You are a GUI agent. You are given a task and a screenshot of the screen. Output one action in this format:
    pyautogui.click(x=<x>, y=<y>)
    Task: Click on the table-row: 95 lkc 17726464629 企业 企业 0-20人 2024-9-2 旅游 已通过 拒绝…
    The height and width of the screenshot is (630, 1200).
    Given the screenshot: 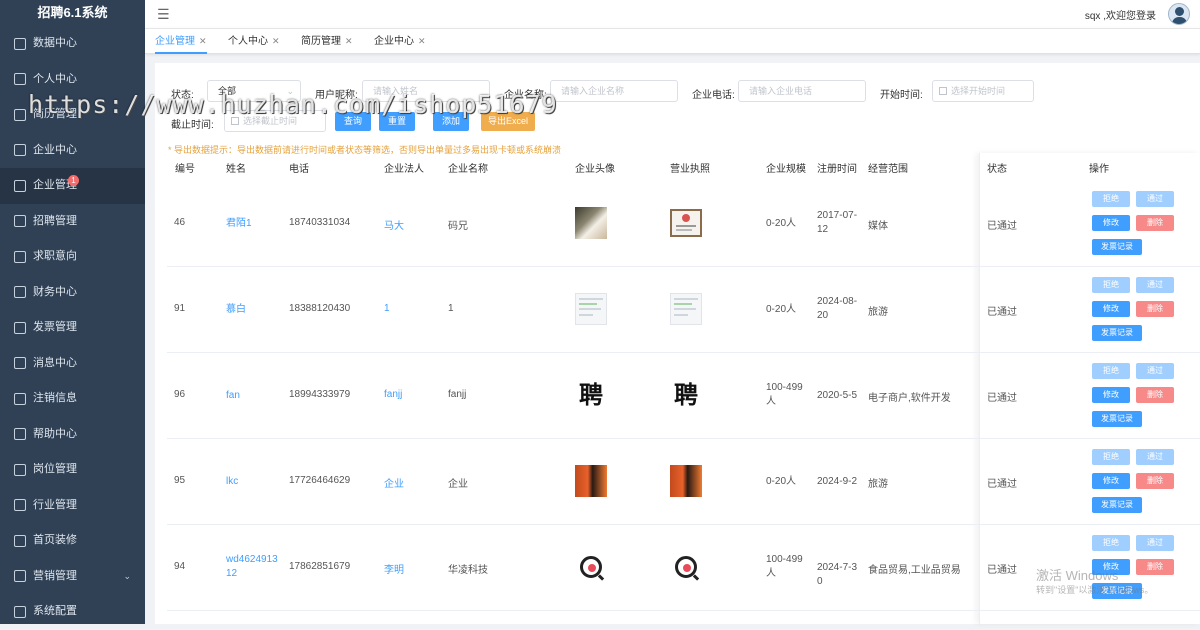 What is the action you would take?
    pyautogui.click(x=683, y=482)
    